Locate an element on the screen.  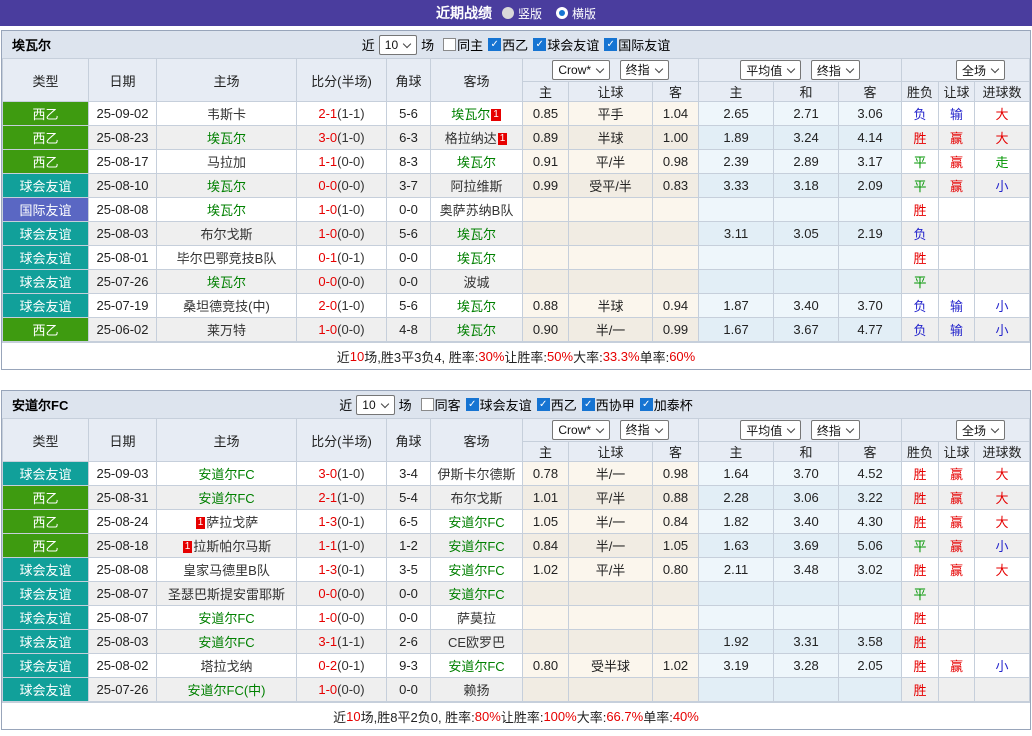
europe-odds-value: 3.70 is located at coordinates (870, 305).